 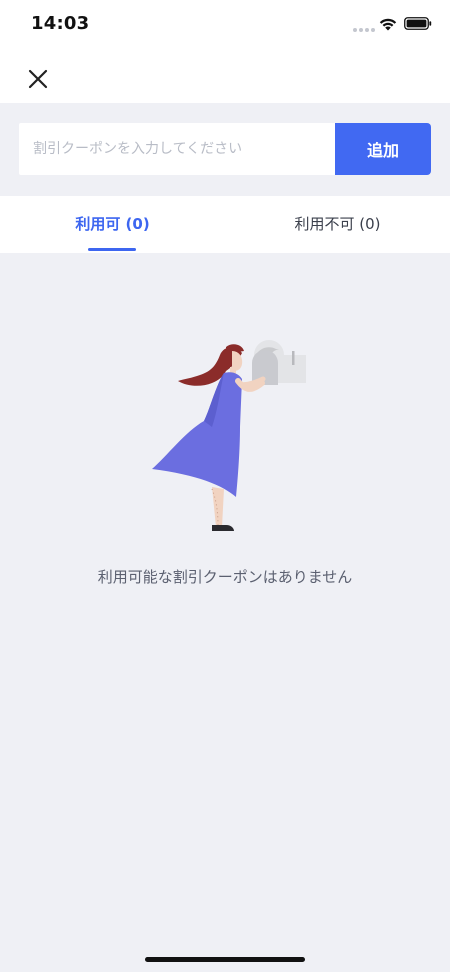 I want to click on close-icon, so click(x=38, y=79).